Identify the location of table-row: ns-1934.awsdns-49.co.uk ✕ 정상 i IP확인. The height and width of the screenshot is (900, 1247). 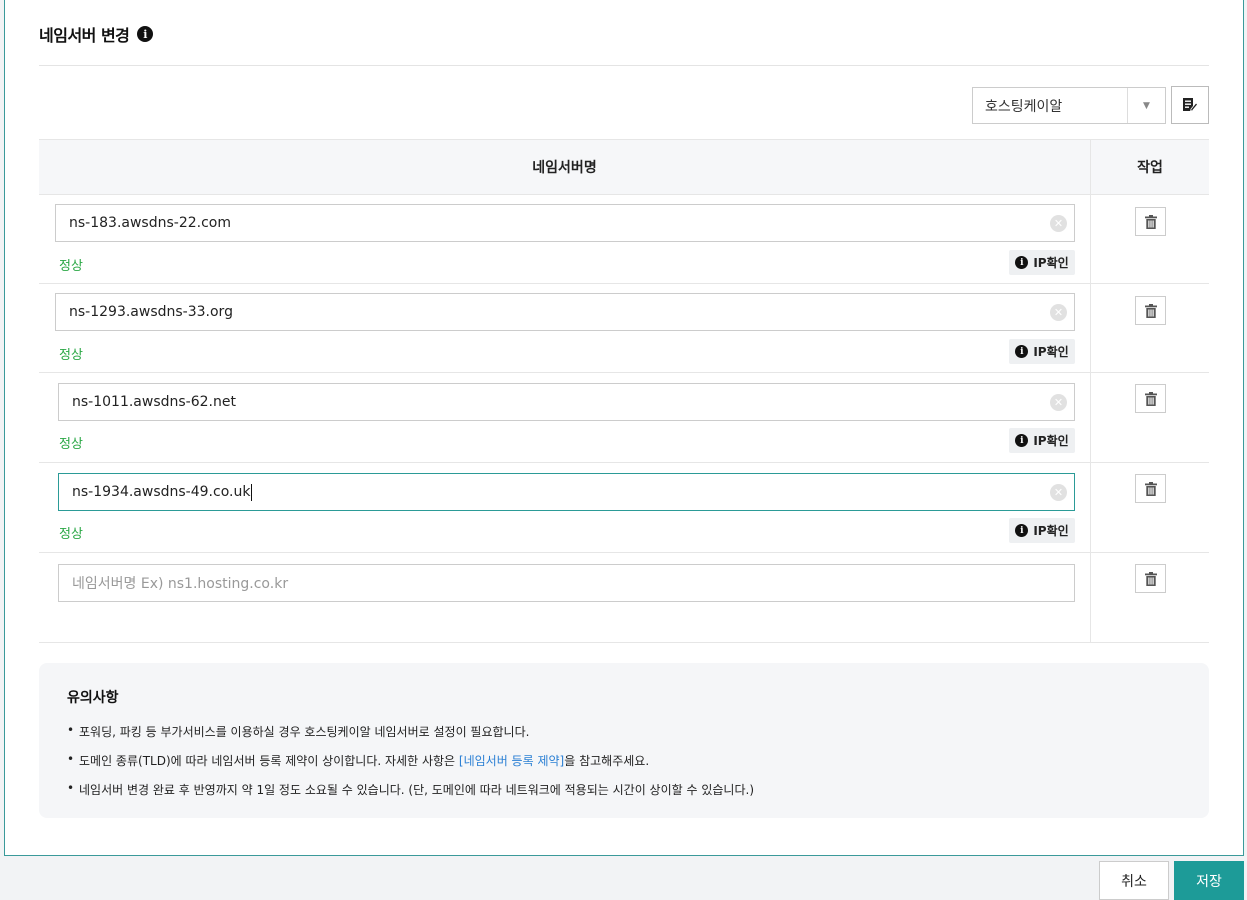
(624, 508).